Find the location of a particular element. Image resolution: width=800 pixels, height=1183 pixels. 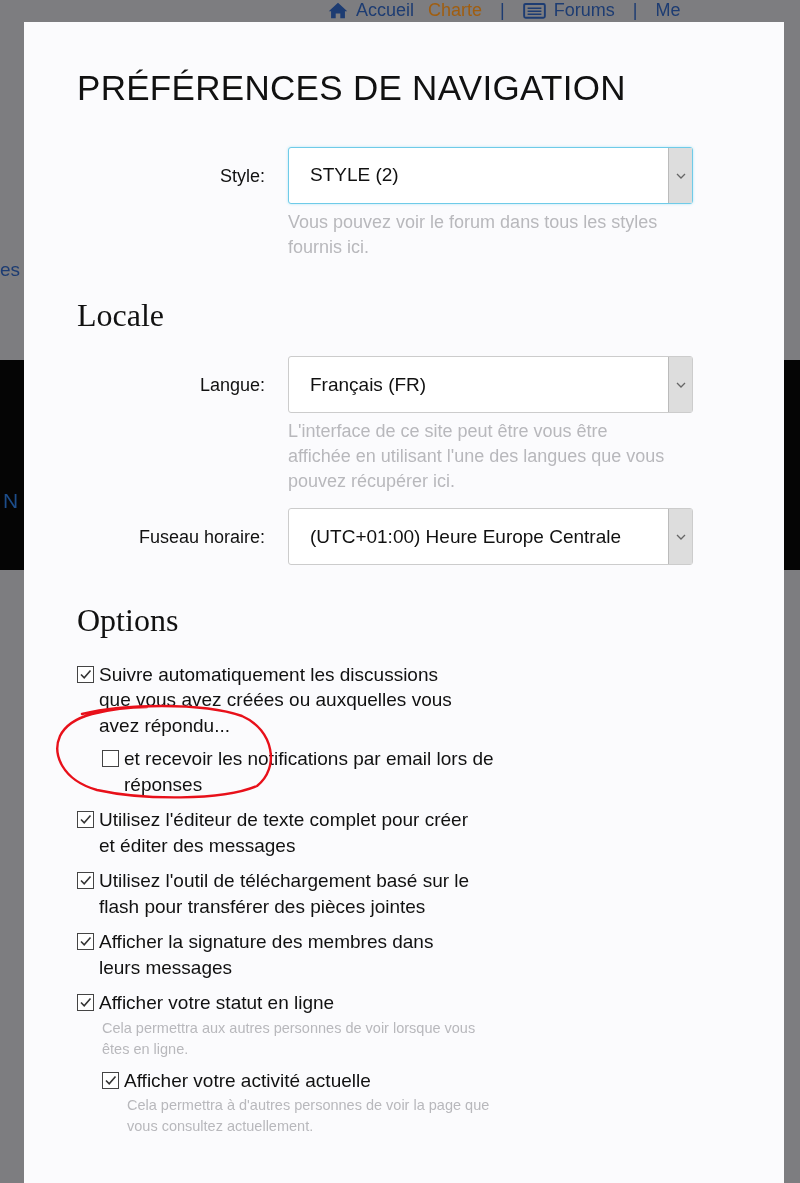

select-field: (UTC+01:00) Heure Europe Centrale is located at coordinates (490, 537).